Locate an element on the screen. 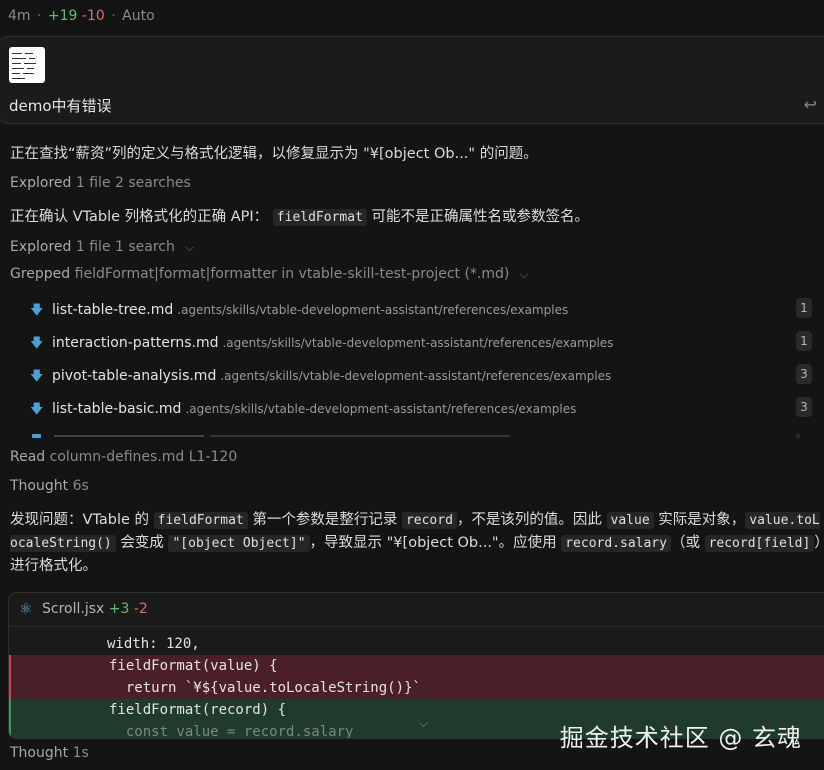  explored-summary-2: Explored 1 file 1 search ⌵ is located at coordinates (102, 247).